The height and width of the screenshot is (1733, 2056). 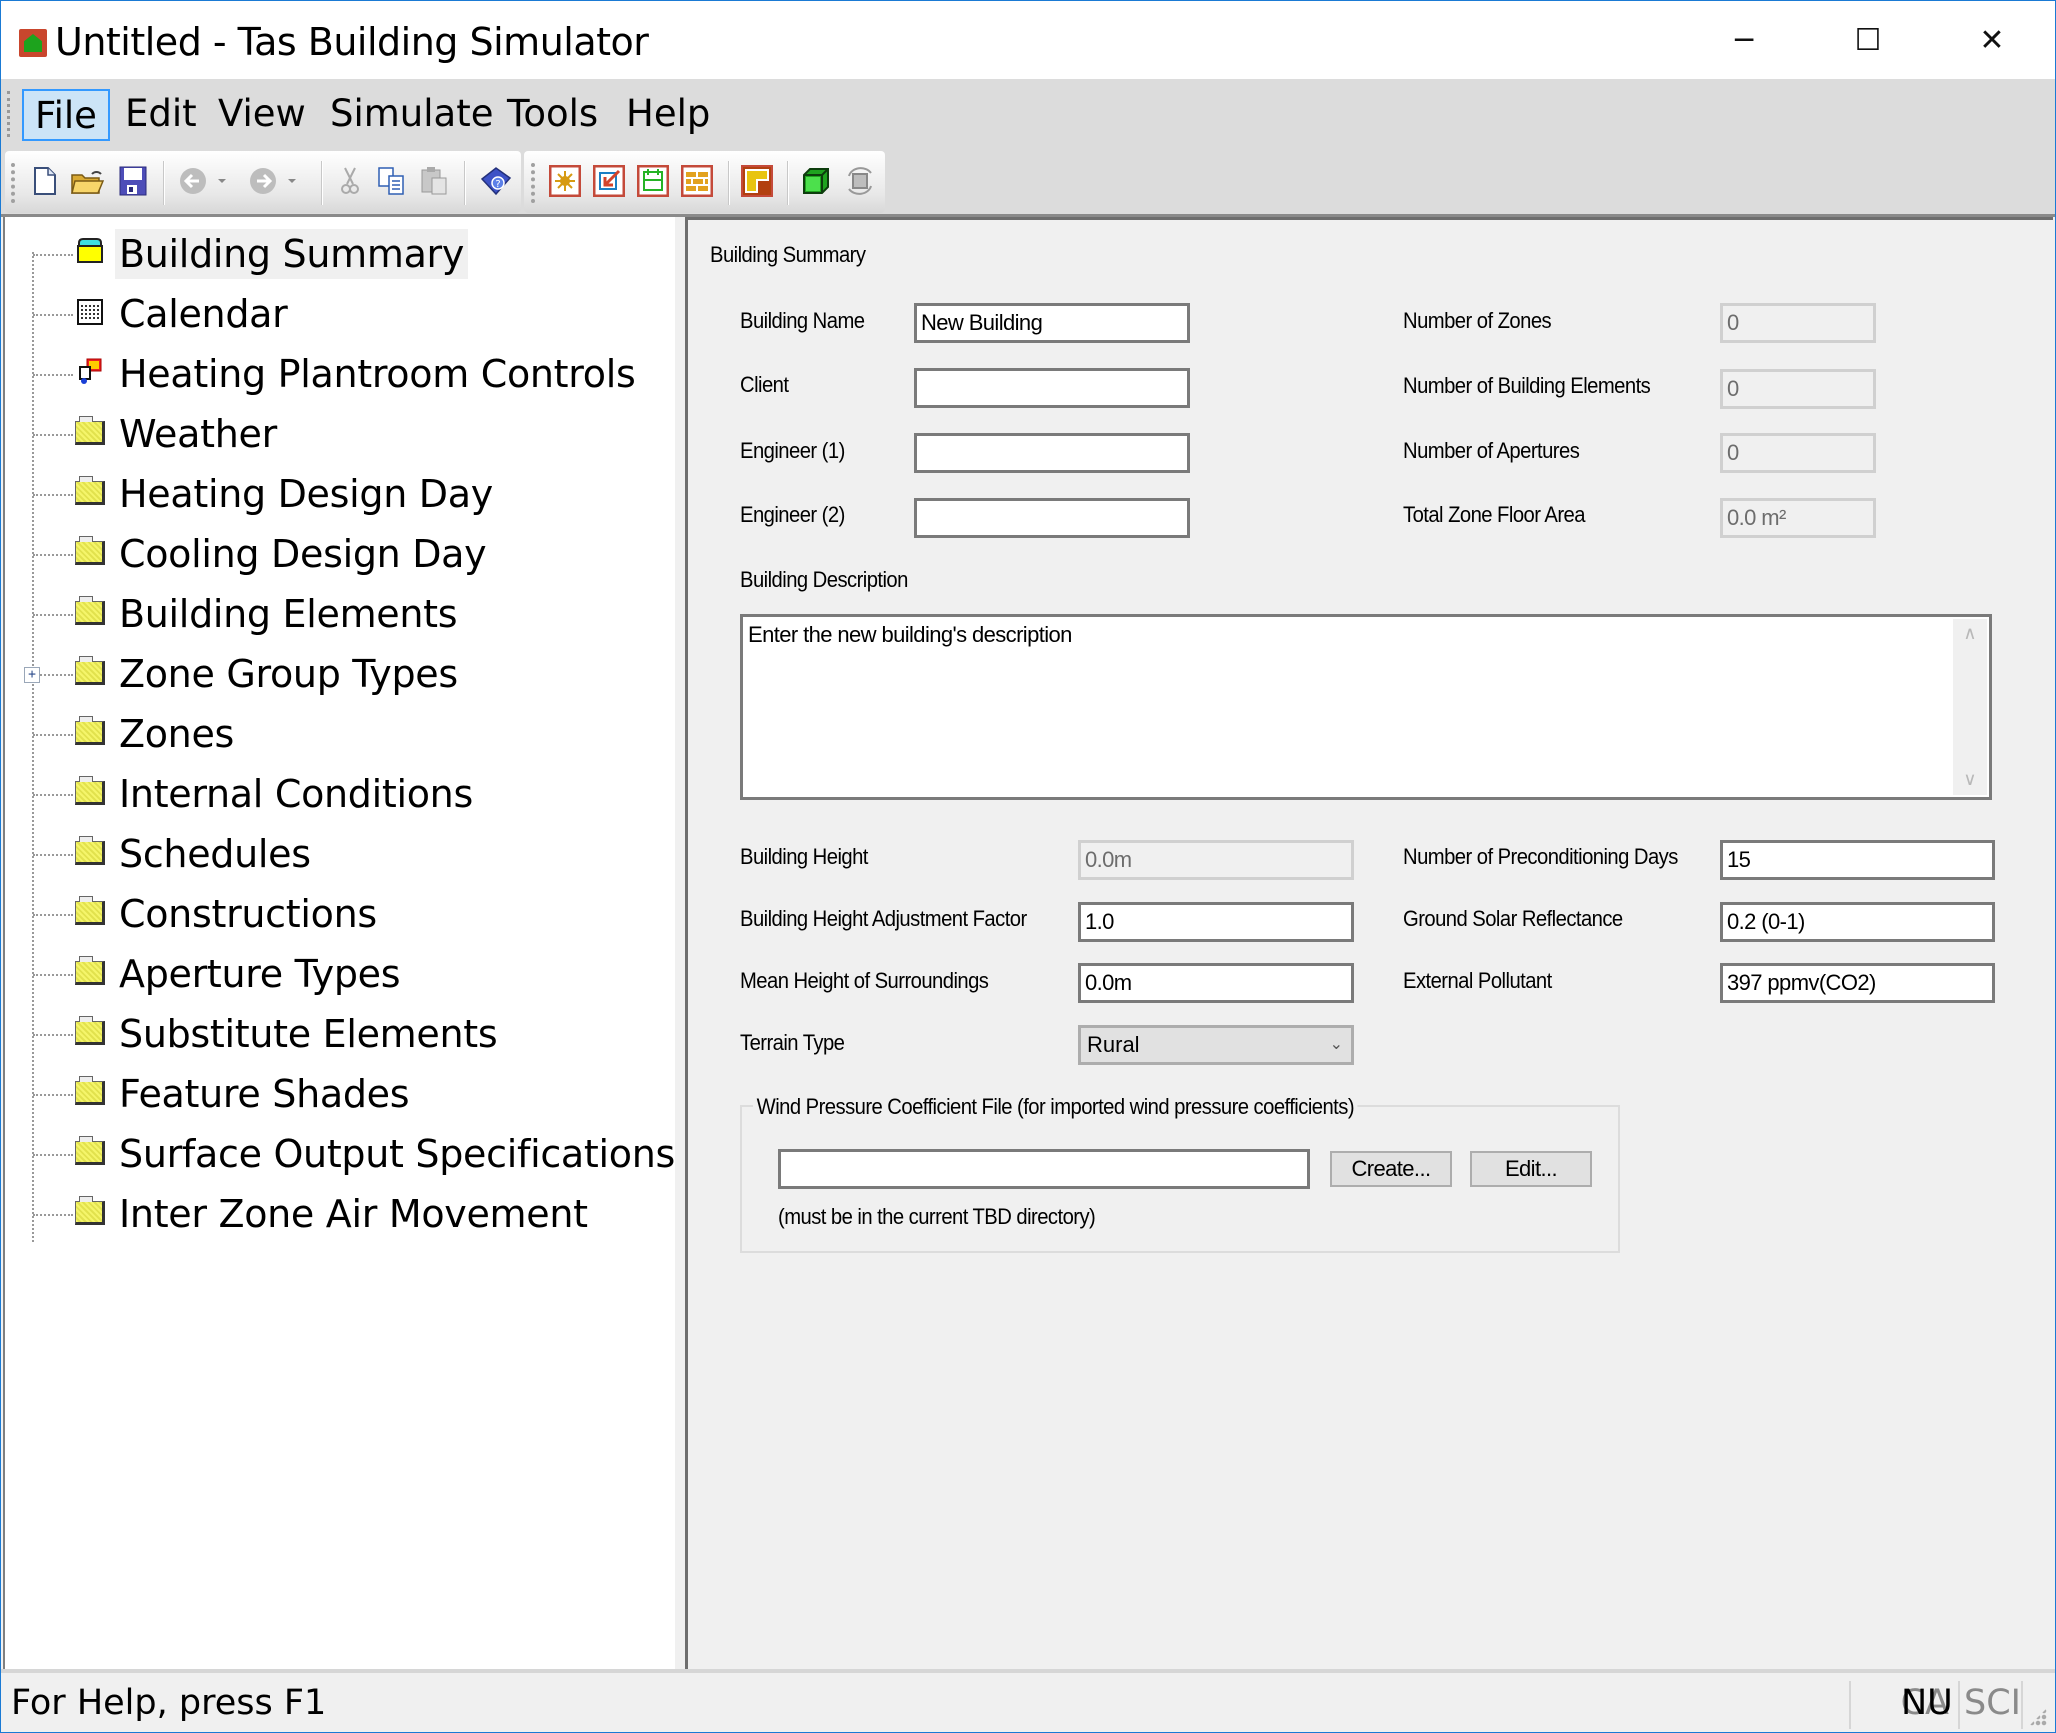 I want to click on num-apertures-field: 0, so click(x=1798, y=453).